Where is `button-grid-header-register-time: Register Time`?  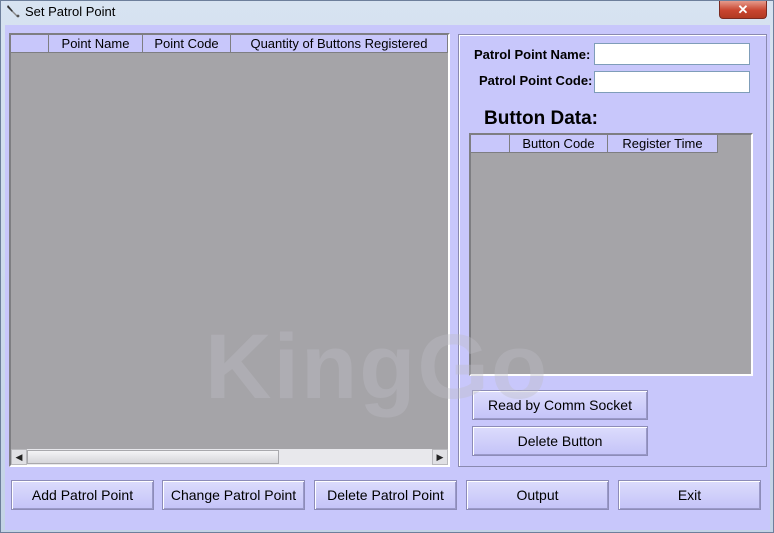
button-grid-header-register-time: Register Time is located at coordinates (663, 144).